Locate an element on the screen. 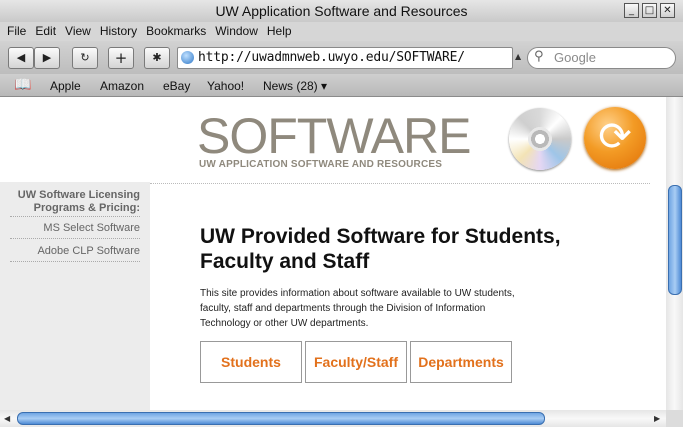  students-button: Students is located at coordinates (251, 362).